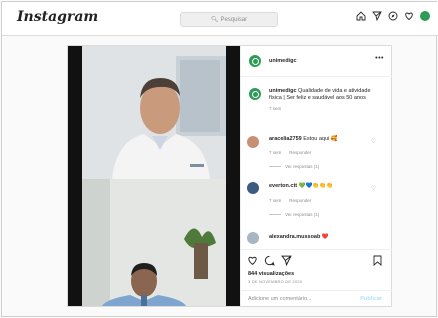  Describe the element at coordinates (271, 274) in the screenshot. I see `view-count: 844 visualizações` at that location.